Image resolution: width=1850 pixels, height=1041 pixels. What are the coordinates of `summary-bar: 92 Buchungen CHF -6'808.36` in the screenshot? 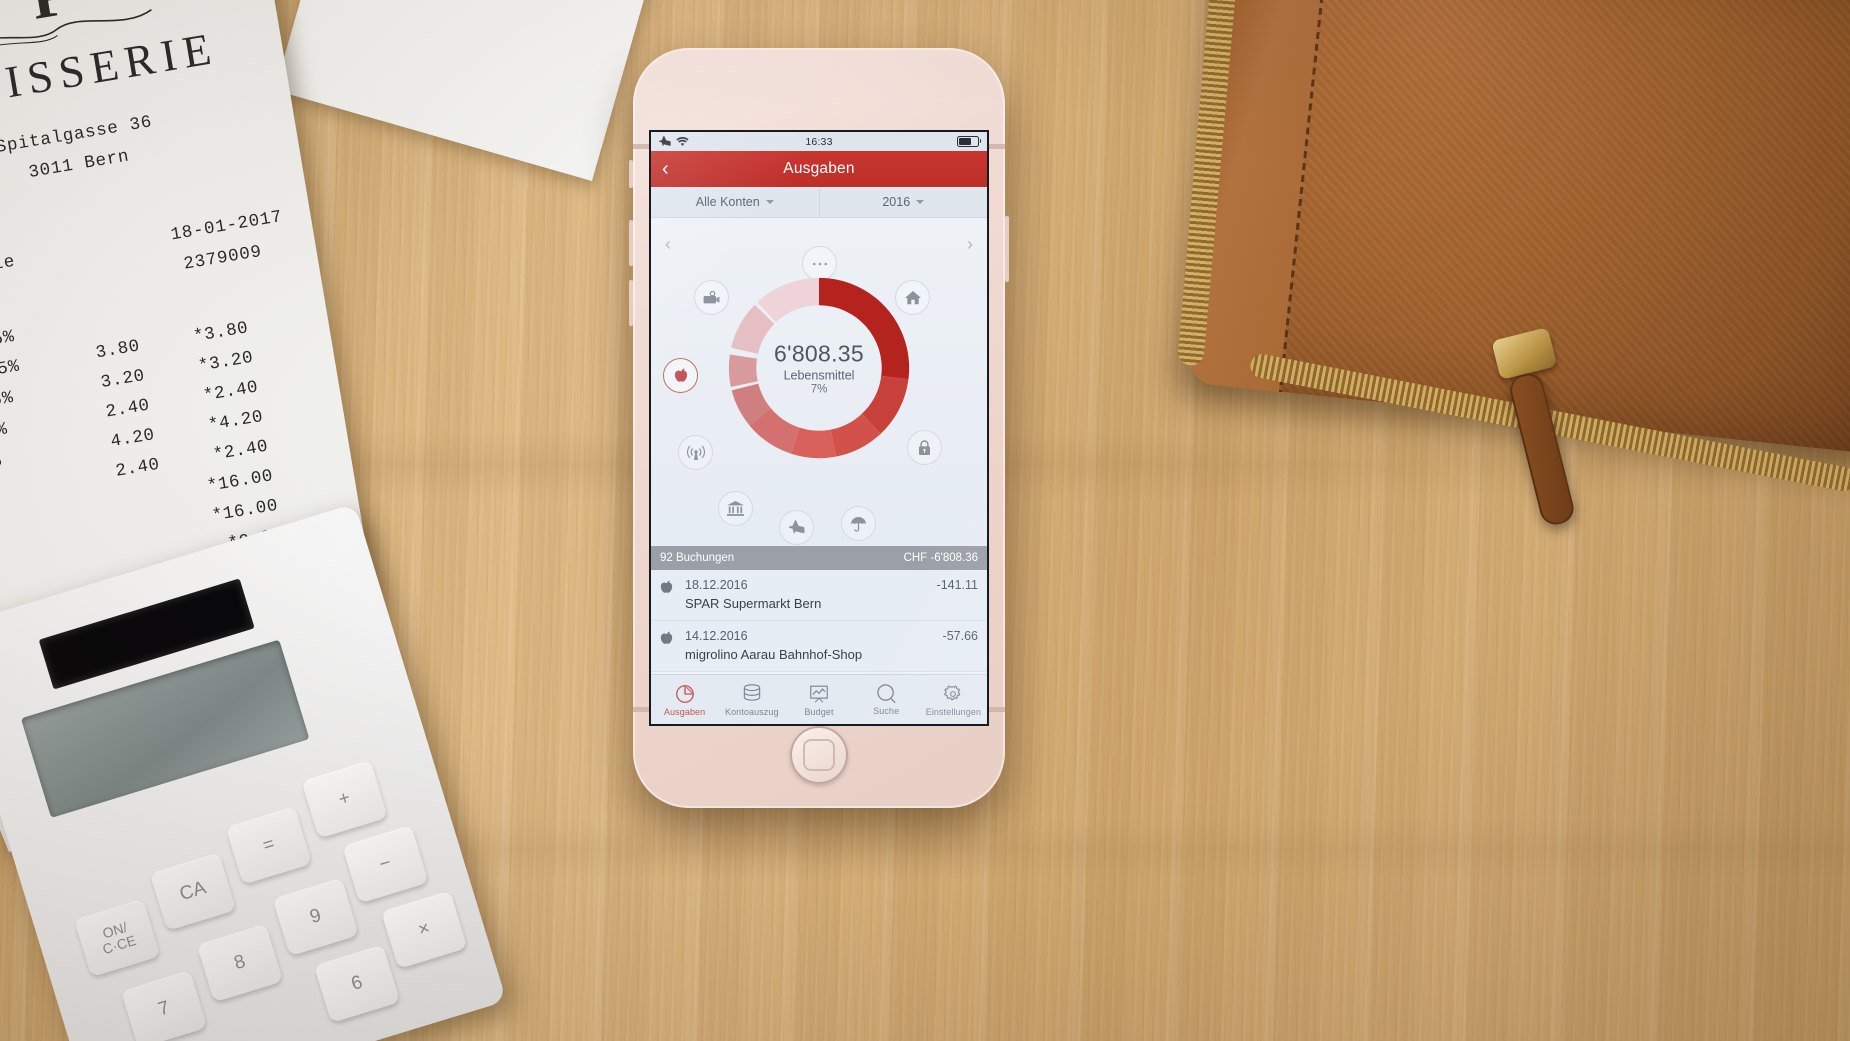 It's located at (819, 558).